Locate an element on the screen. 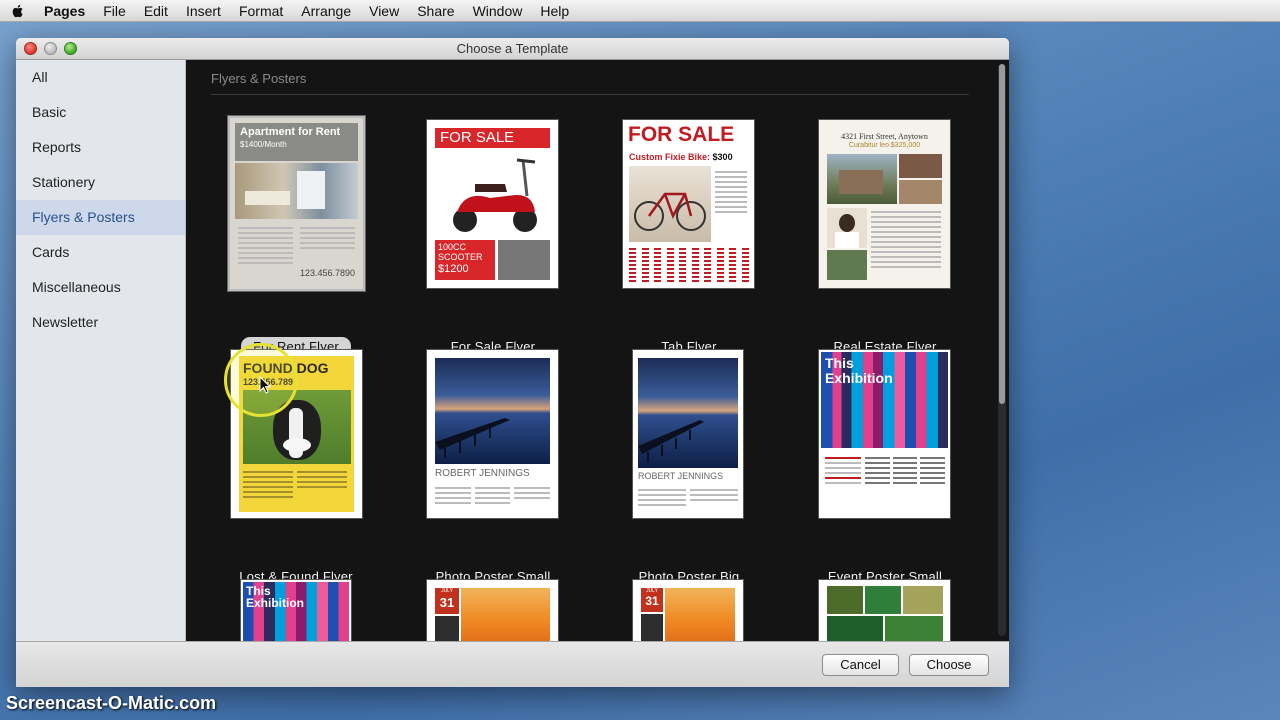 Image resolution: width=1280 pixels, height=720 pixels. vertical-scrollbar is located at coordinates (1002, 350).